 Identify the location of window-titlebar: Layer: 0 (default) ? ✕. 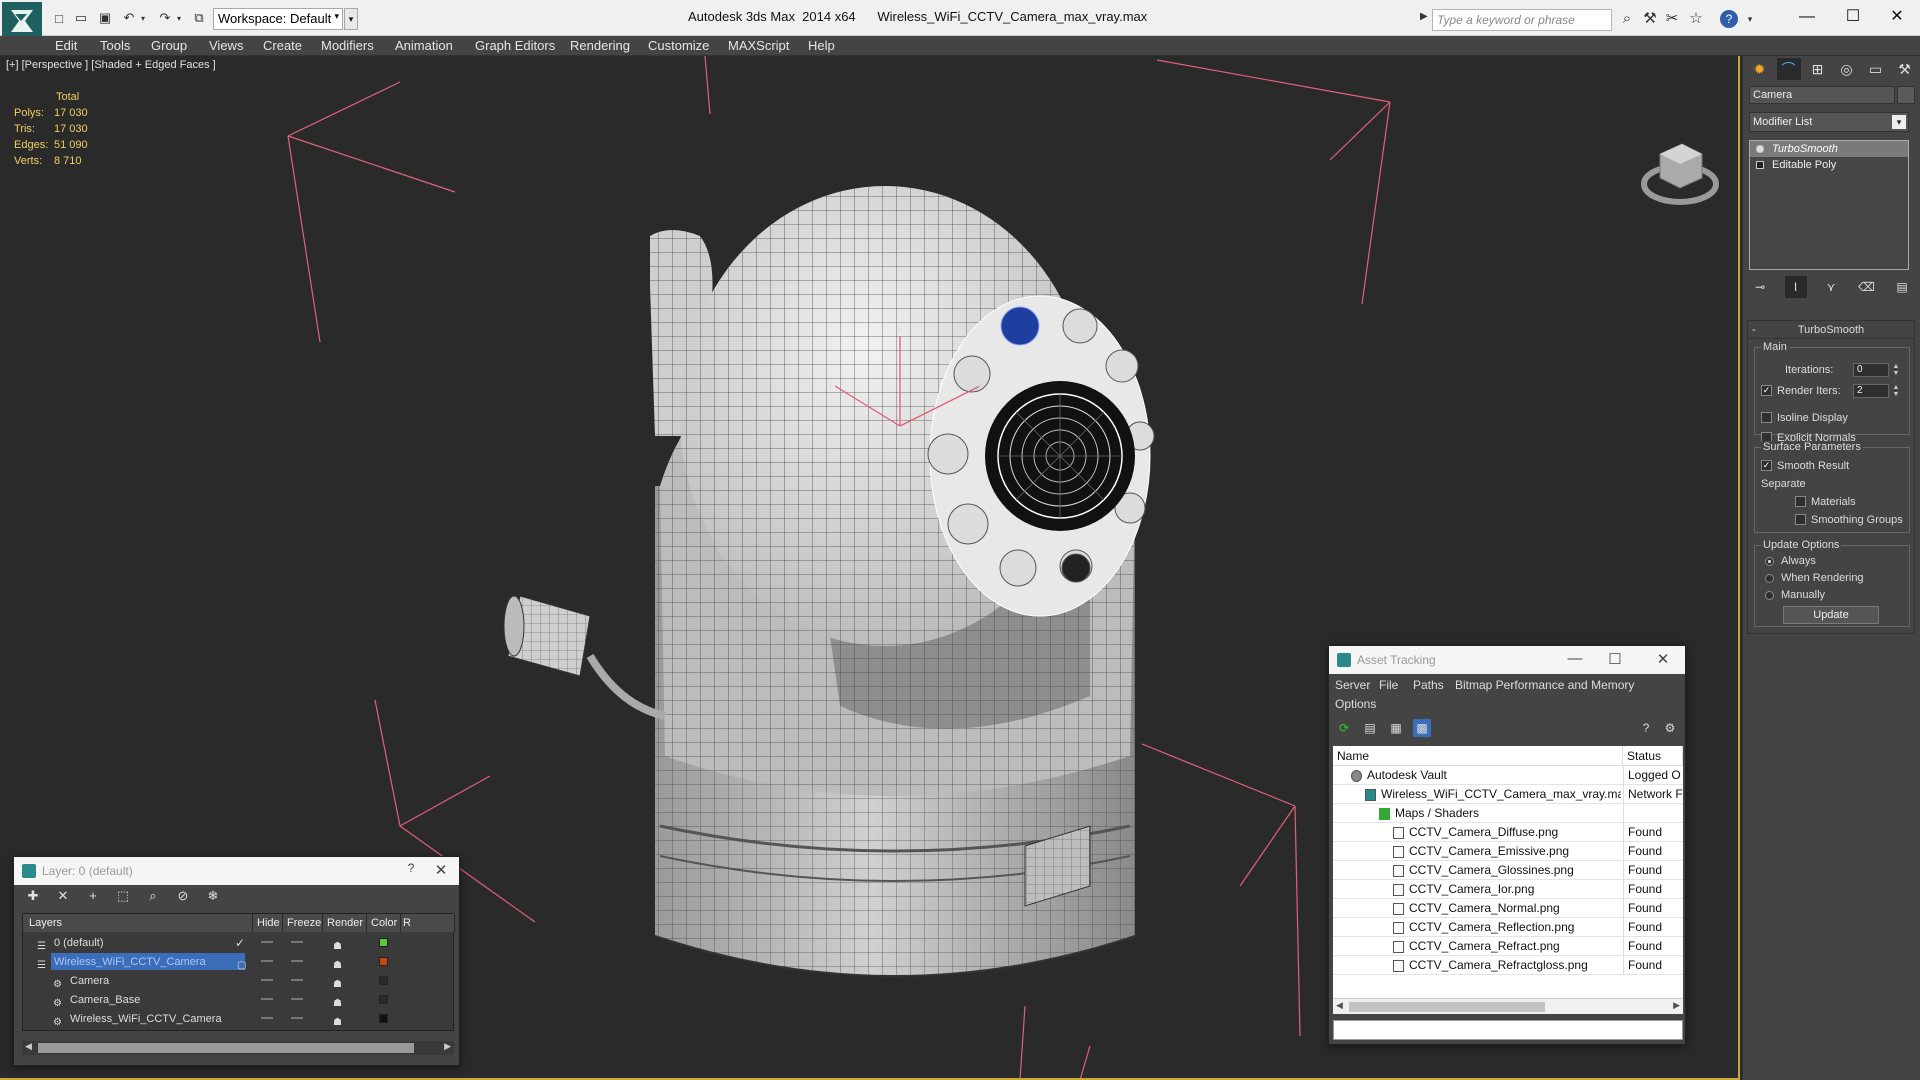
(236, 871).